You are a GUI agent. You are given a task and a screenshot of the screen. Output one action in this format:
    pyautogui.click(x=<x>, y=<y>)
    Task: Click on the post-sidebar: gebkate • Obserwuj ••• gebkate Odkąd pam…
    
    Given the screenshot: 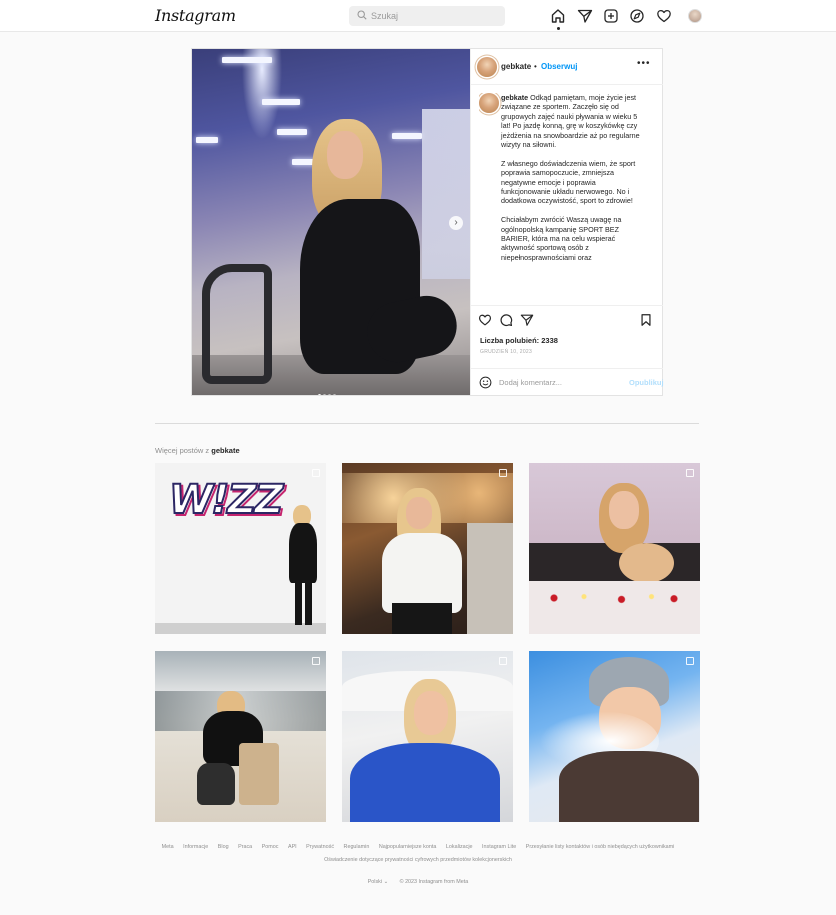 What is the action you would take?
    pyautogui.click(x=567, y=222)
    